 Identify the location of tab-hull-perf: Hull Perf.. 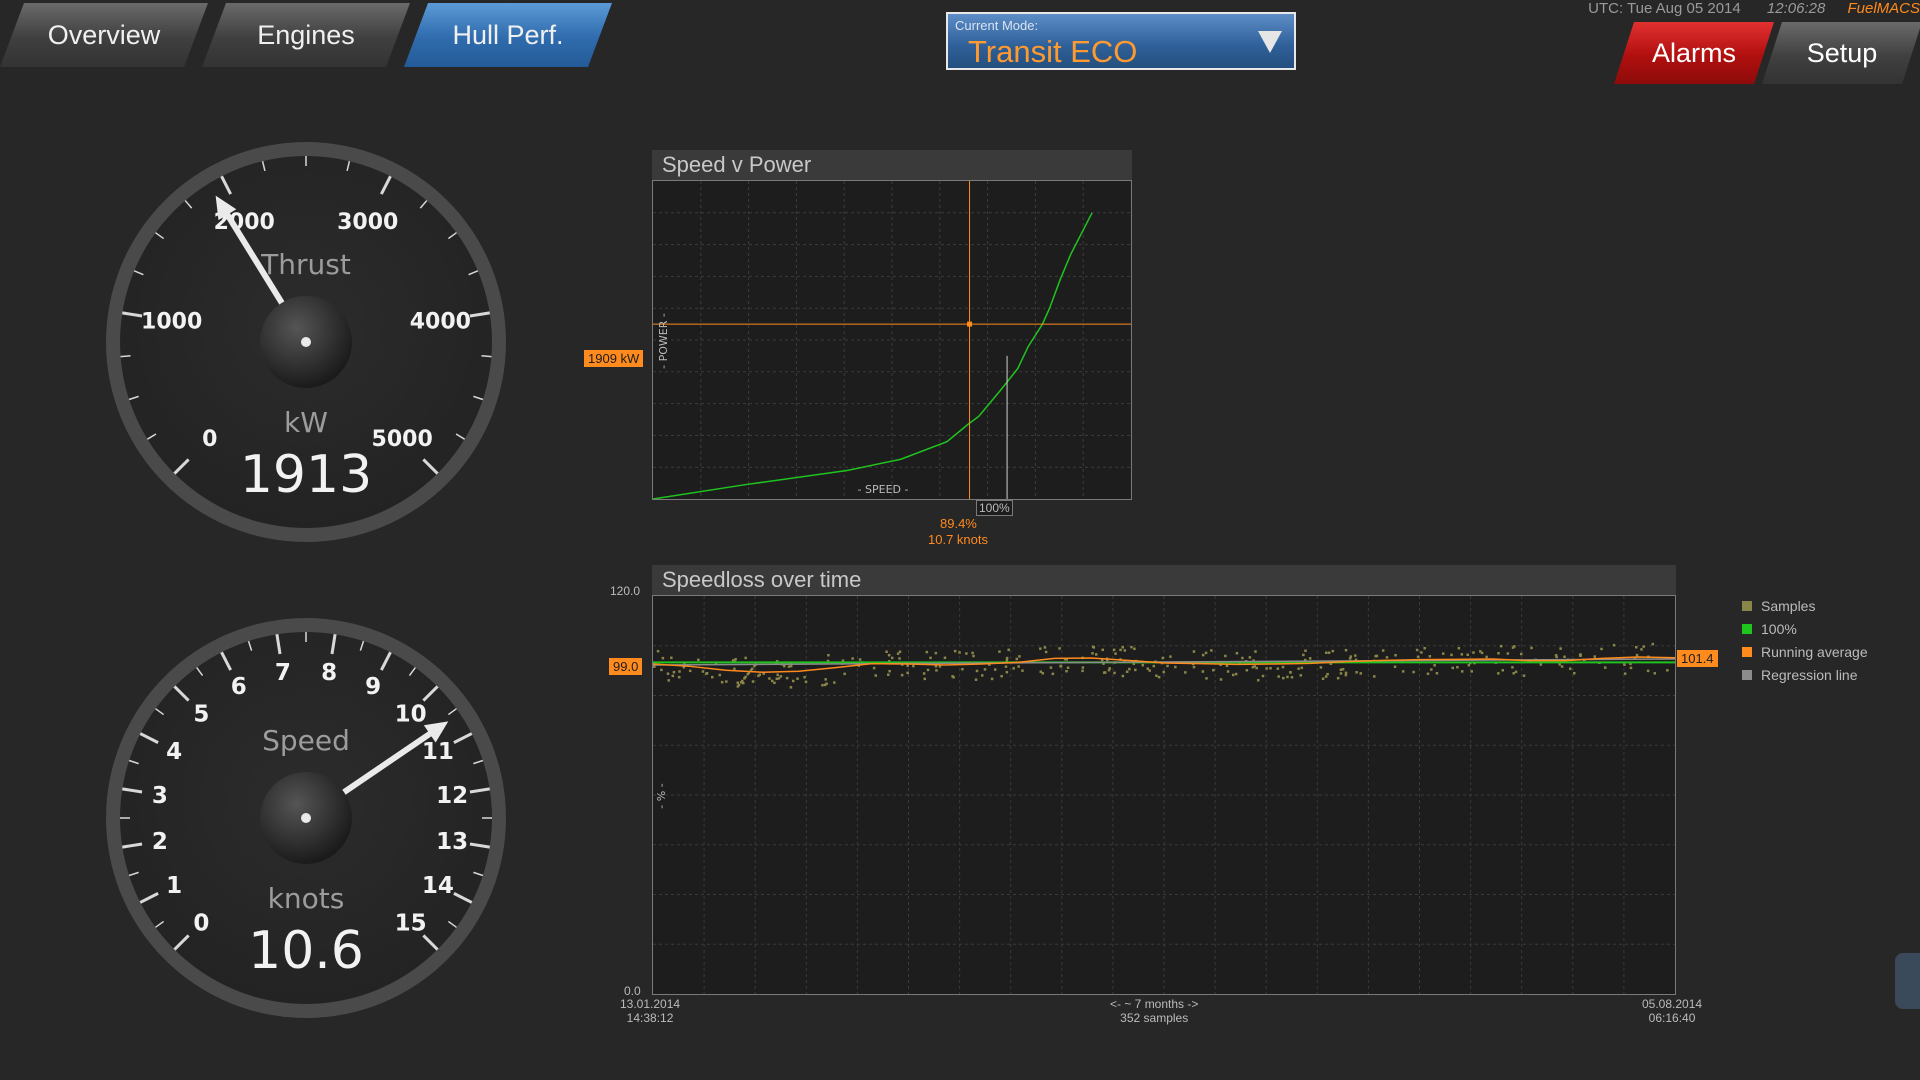
(508, 35).